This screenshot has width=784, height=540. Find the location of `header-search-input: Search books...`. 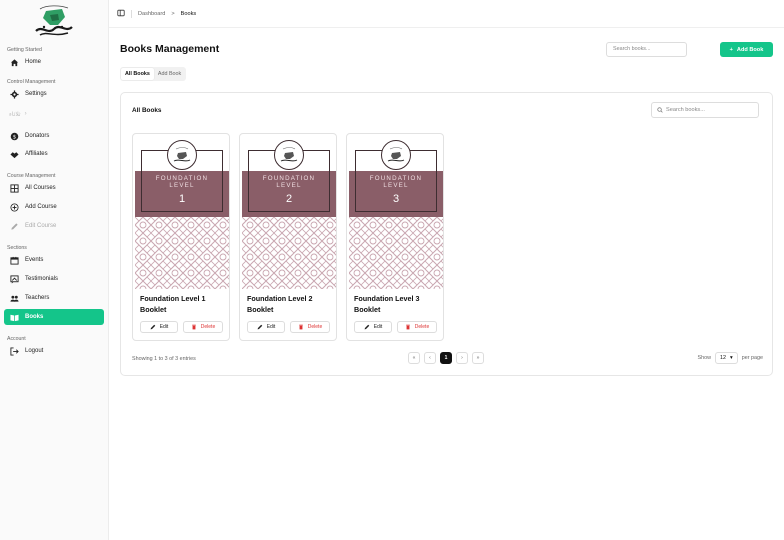

header-search-input: Search books... is located at coordinates (646, 49).